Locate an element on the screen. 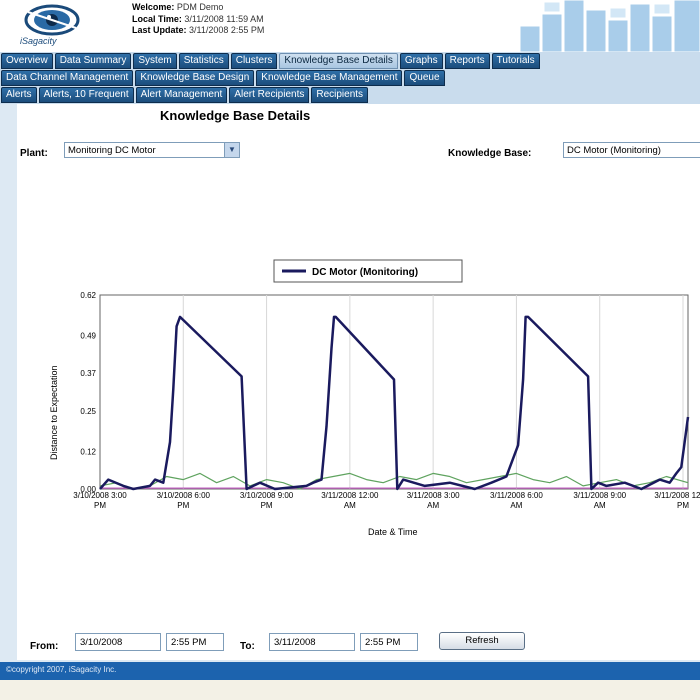 The image size is (700, 700). tab-reports: Reports is located at coordinates (467, 61).